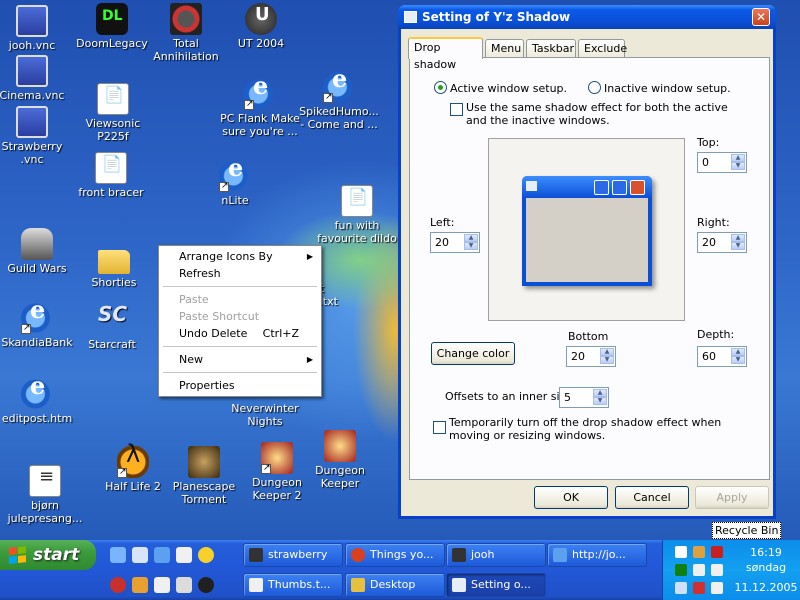 The height and width of the screenshot is (600, 800). I want to click on desktop-icon-shorties: Shorties, so click(114, 265).